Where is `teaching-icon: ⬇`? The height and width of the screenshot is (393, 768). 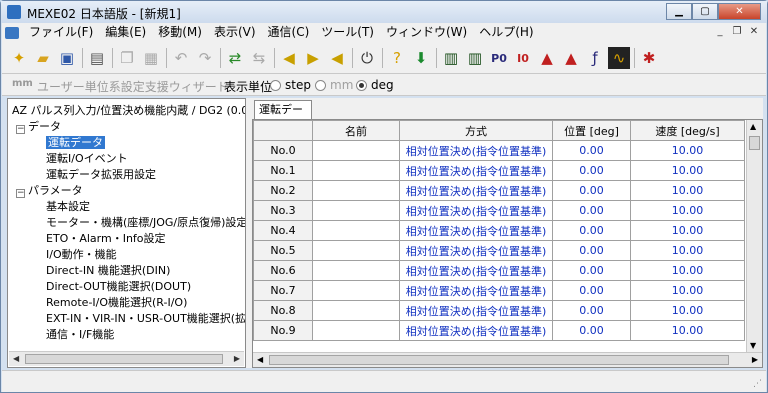
teaching-icon: ⬇ is located at coordinates (421, 58).